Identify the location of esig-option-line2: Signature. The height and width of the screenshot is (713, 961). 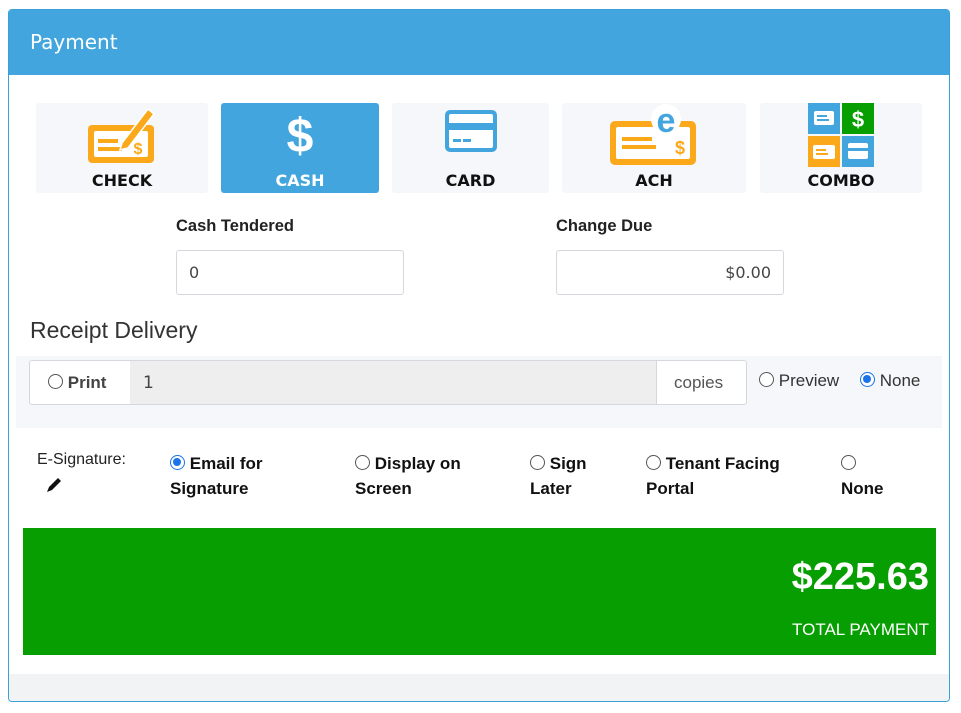
(209, 488).